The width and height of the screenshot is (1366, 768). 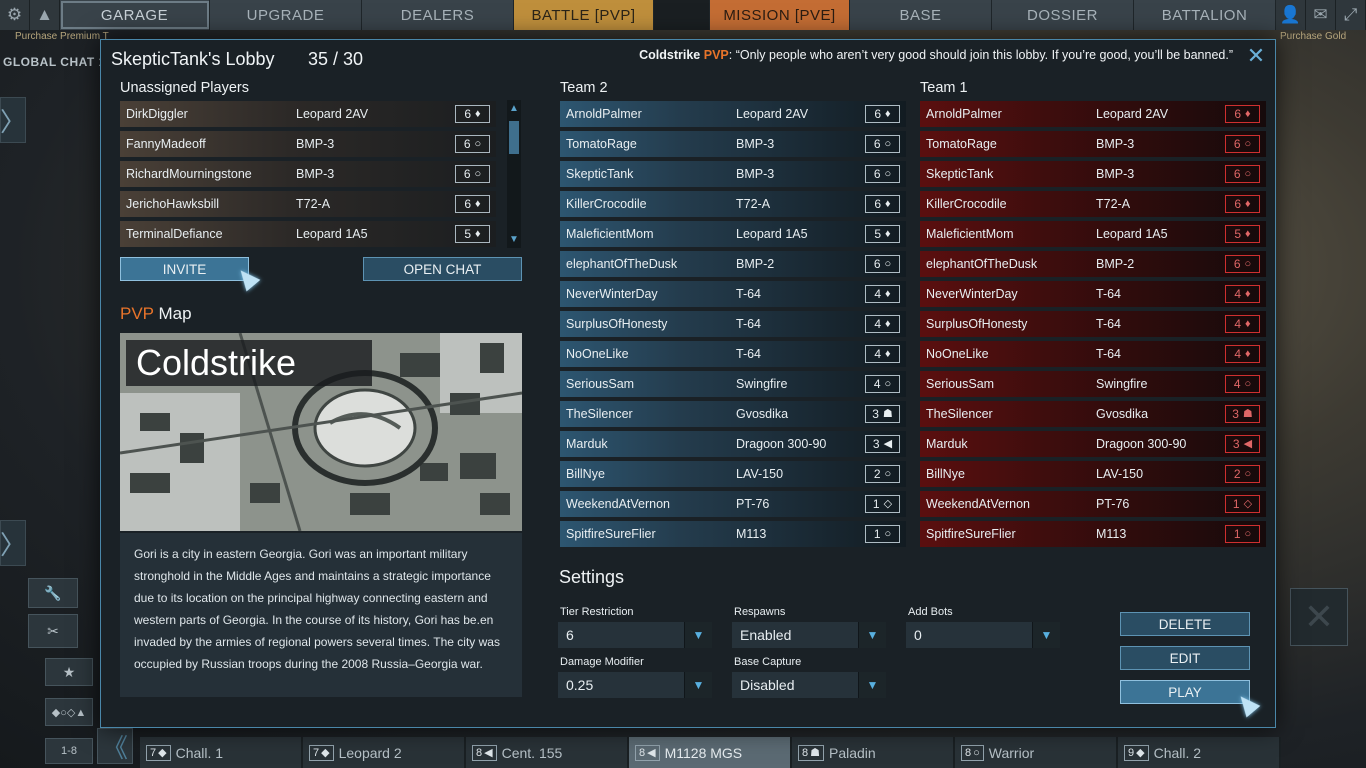 What do you see at coordinates (184, 269) in the screenshot?
I see `invite-button: Invite` at bounding box center [184, 269].